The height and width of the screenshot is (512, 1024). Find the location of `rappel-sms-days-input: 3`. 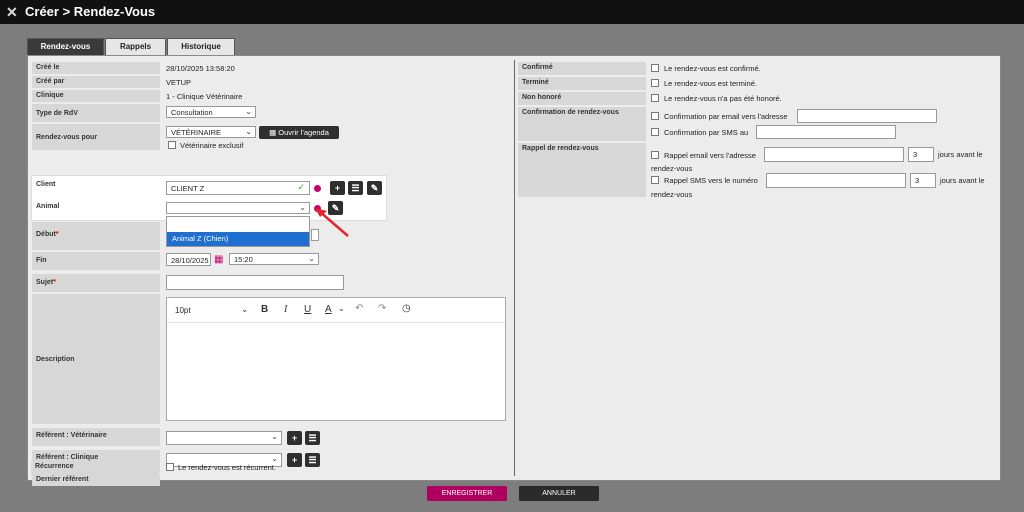

rappel-sms-days-input: 3 is located at coordinates (923, 180).